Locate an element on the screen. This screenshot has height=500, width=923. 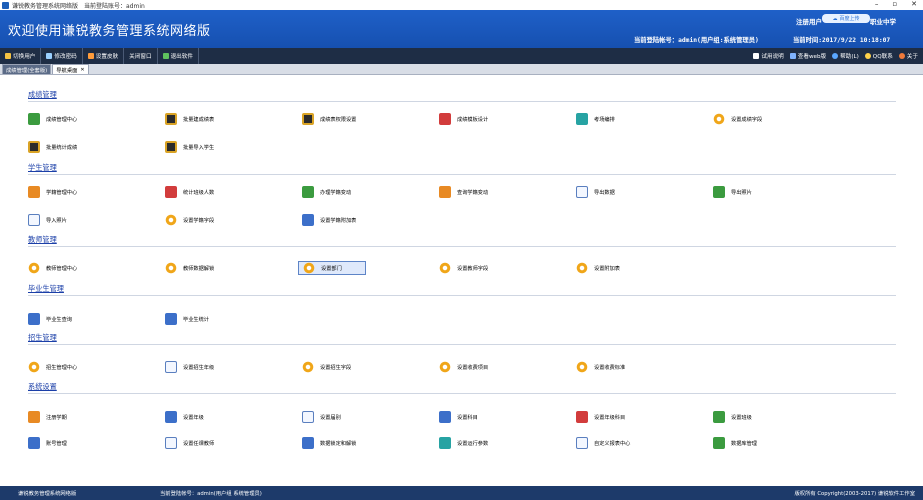
item-label: 批量建成绩表 is located at coordinates (199, 119).